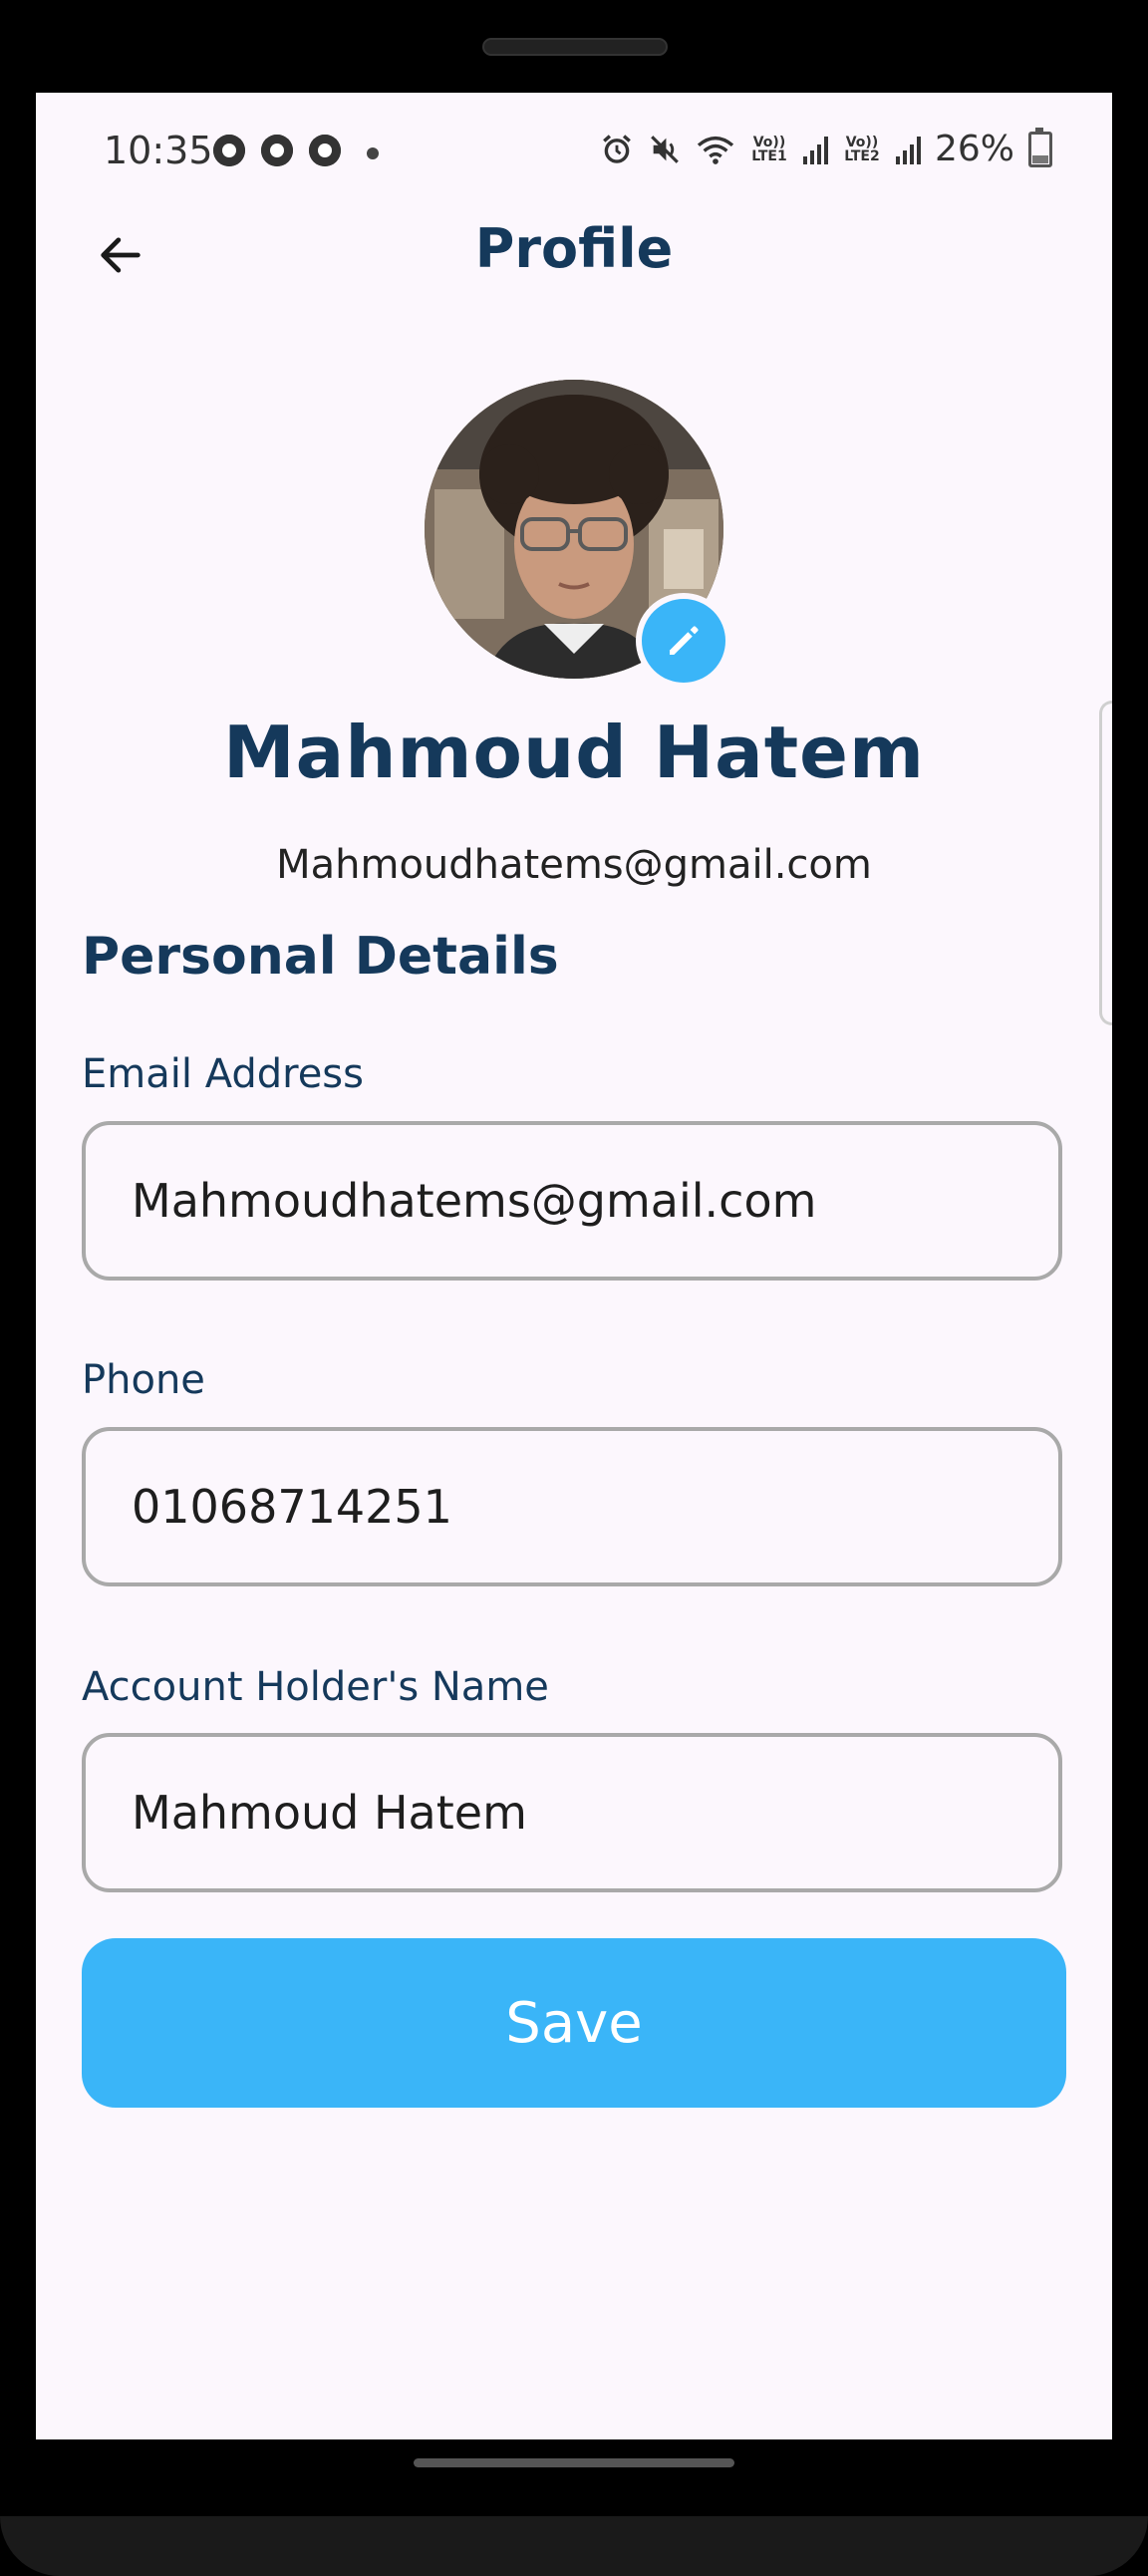  What do you see at coordinates (1040, 147) in the screenshot?
I see `battery-icon` at bounding box center [1040, 147].